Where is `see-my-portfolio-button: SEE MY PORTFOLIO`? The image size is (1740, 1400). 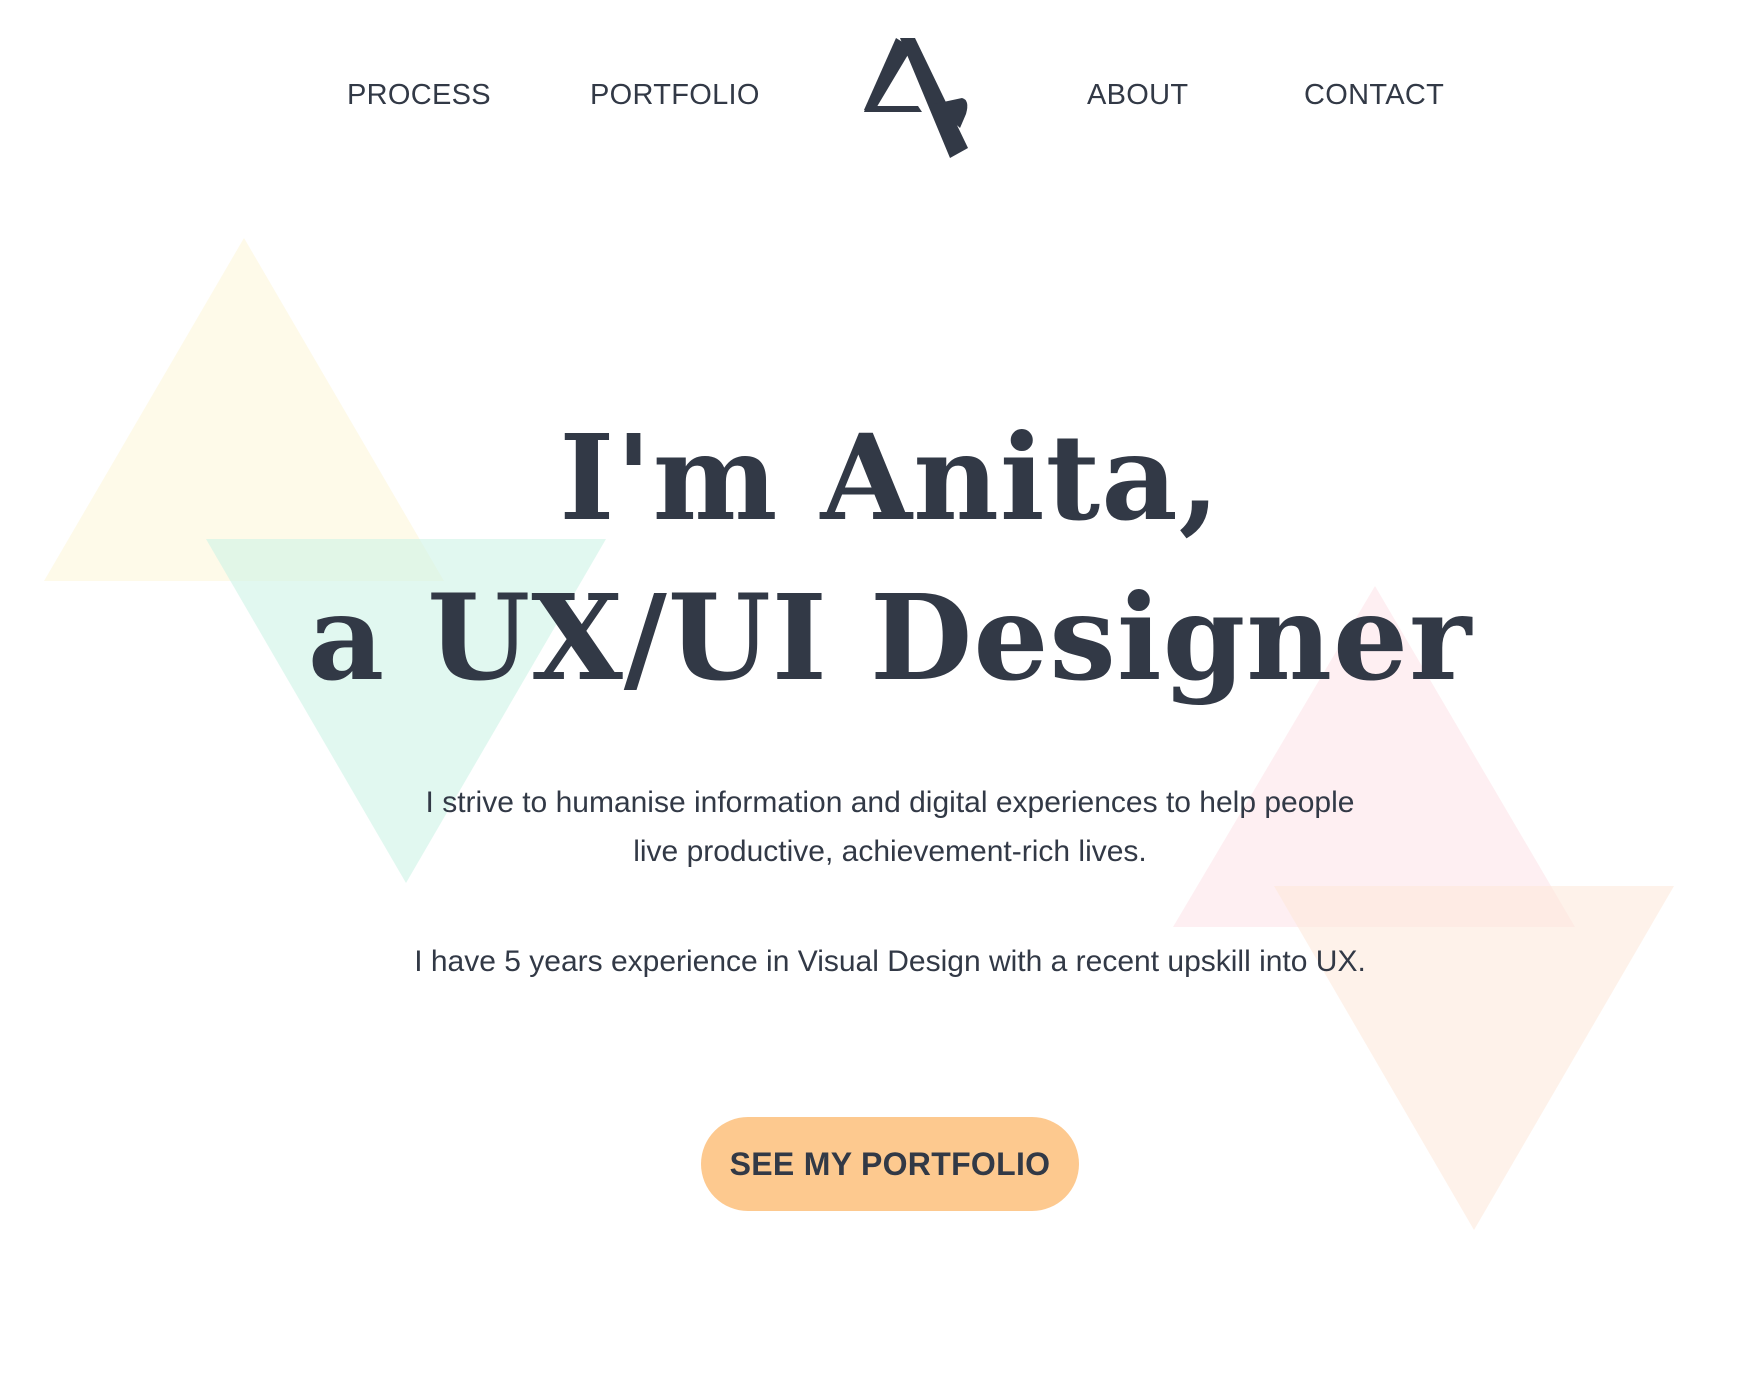 see-my-portfolio-button: SEE MY PORTFOLIO is located at coordinates (890, 1164).